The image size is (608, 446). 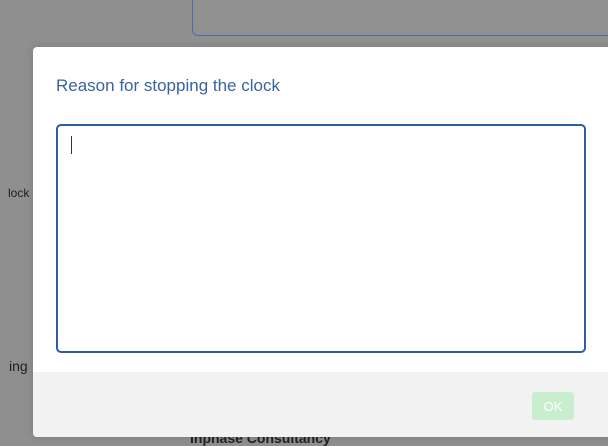 What do you see at coordinates (320, 404) in the screenshot?
I see `dialog-footer: OK` at bounding box center [320, 404].